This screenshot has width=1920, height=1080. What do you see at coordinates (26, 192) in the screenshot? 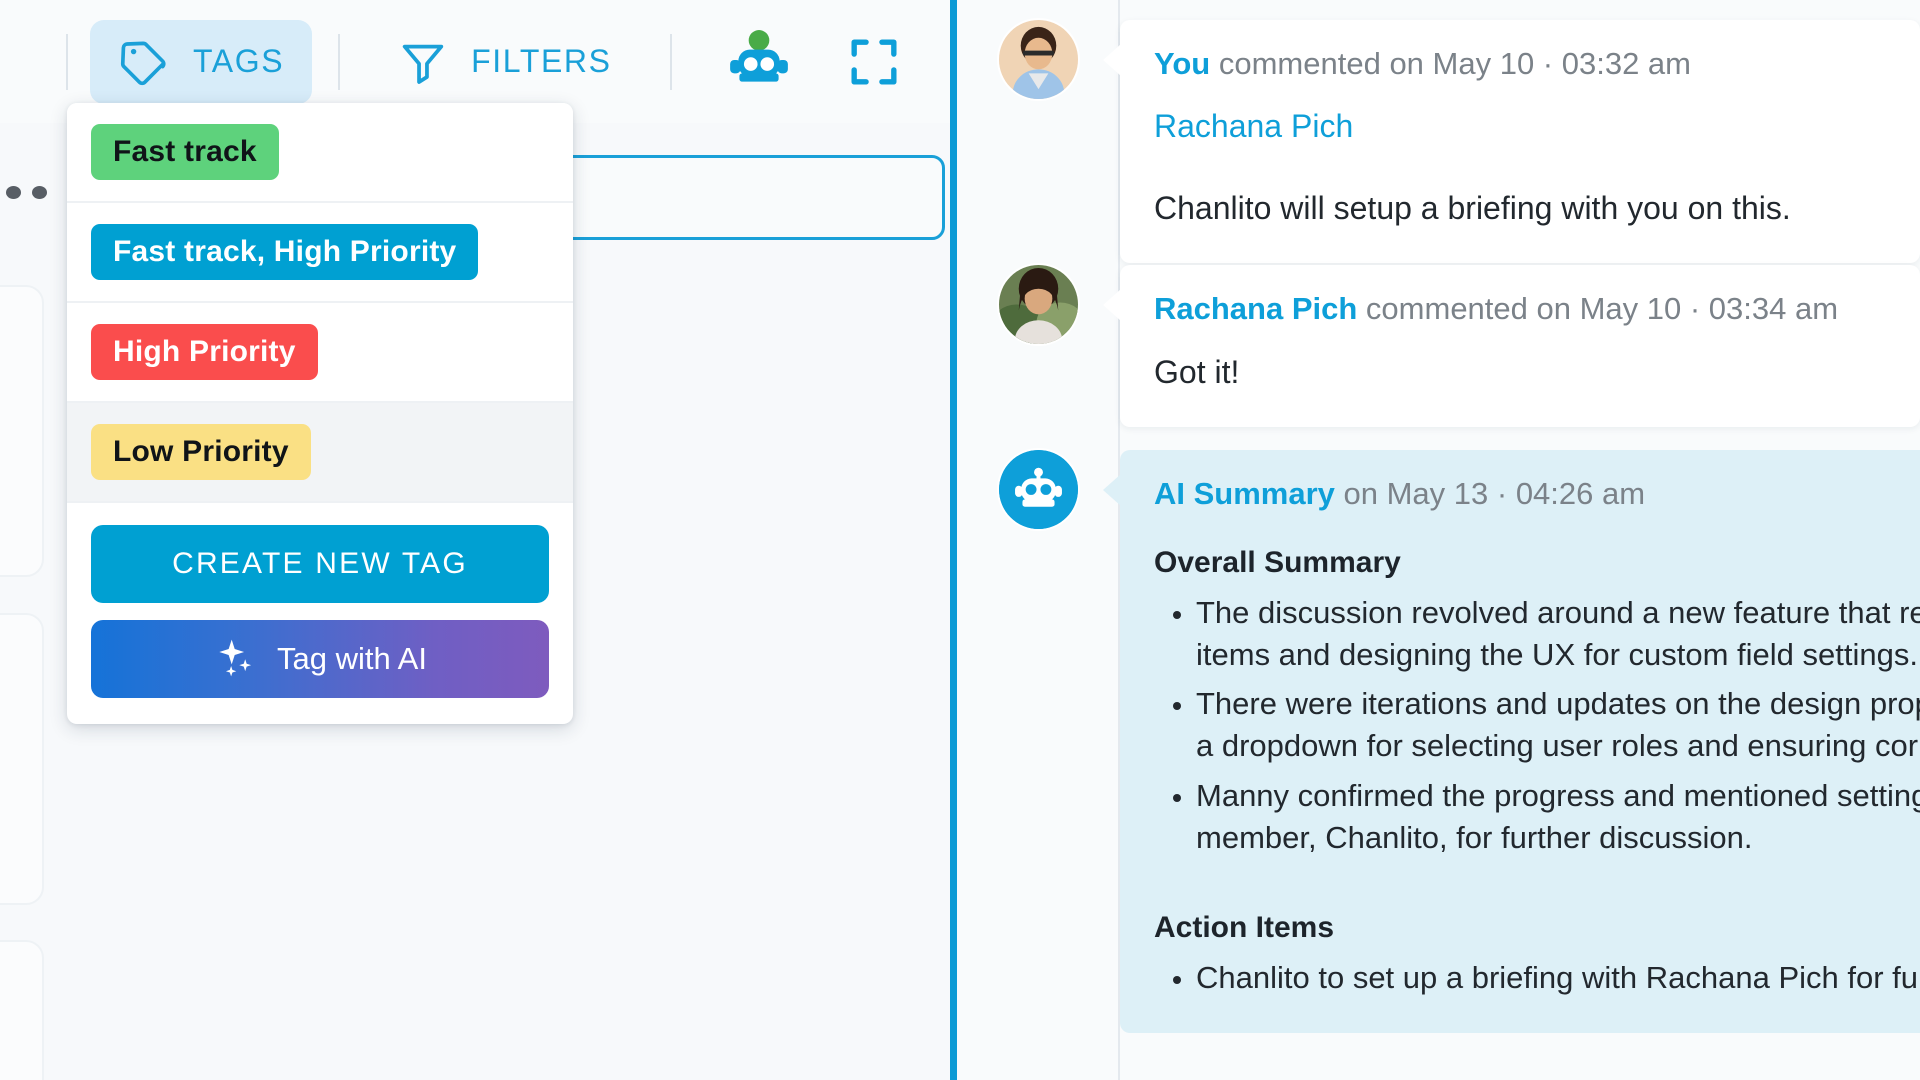
I see `ellipsis-icon` at bounding box center [26, 192].